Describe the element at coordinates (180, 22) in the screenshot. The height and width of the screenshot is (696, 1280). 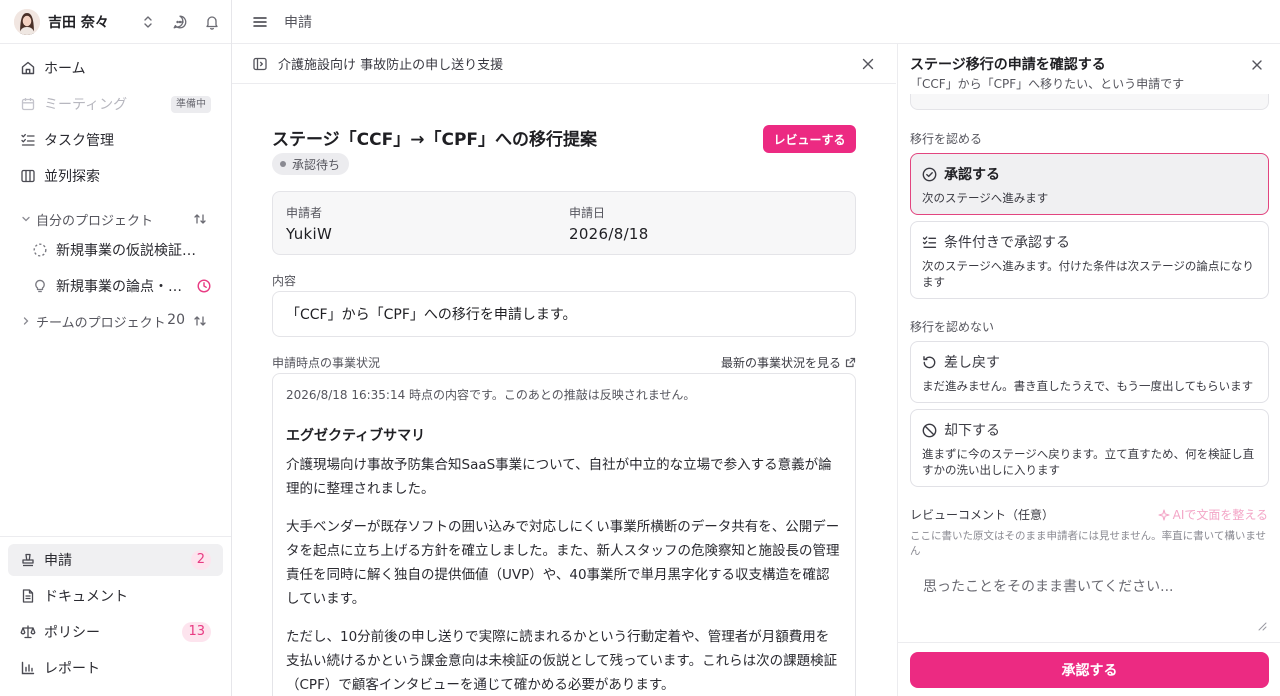
I see `chat-icon` at that location.